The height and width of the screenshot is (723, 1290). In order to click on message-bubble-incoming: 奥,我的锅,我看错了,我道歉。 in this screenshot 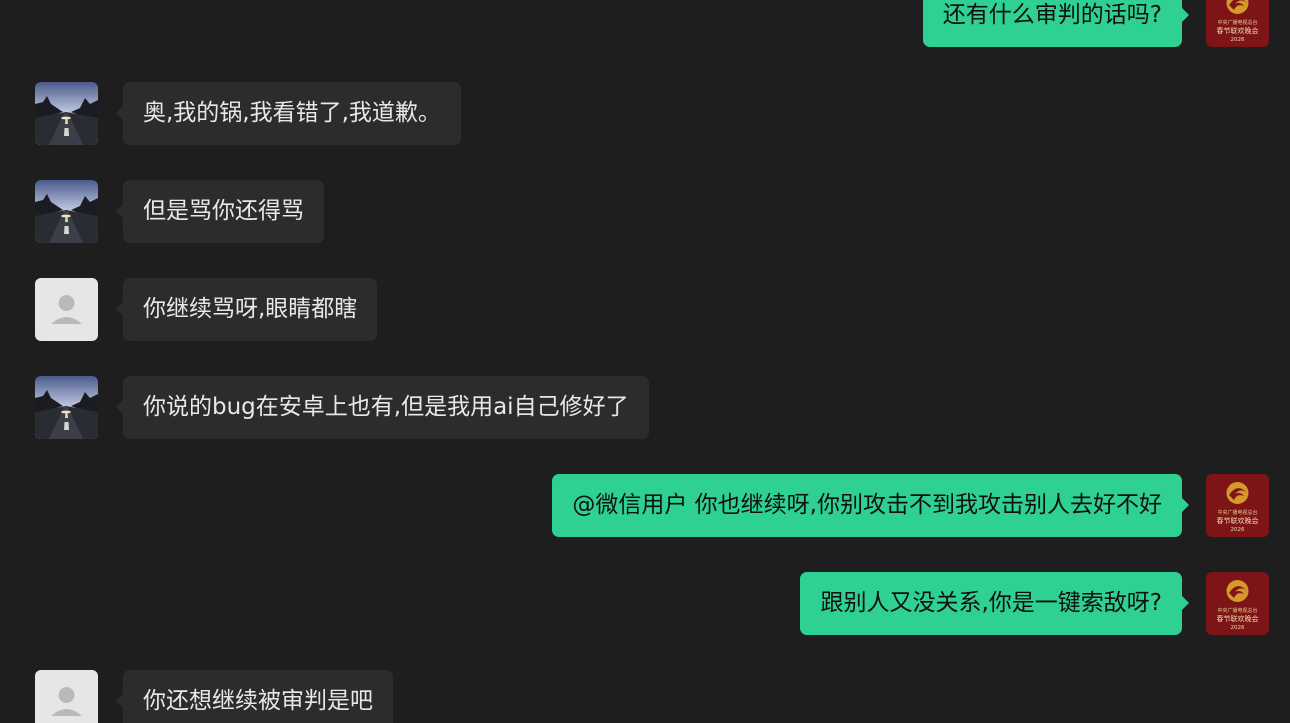, I will do `click(288, 113)`.